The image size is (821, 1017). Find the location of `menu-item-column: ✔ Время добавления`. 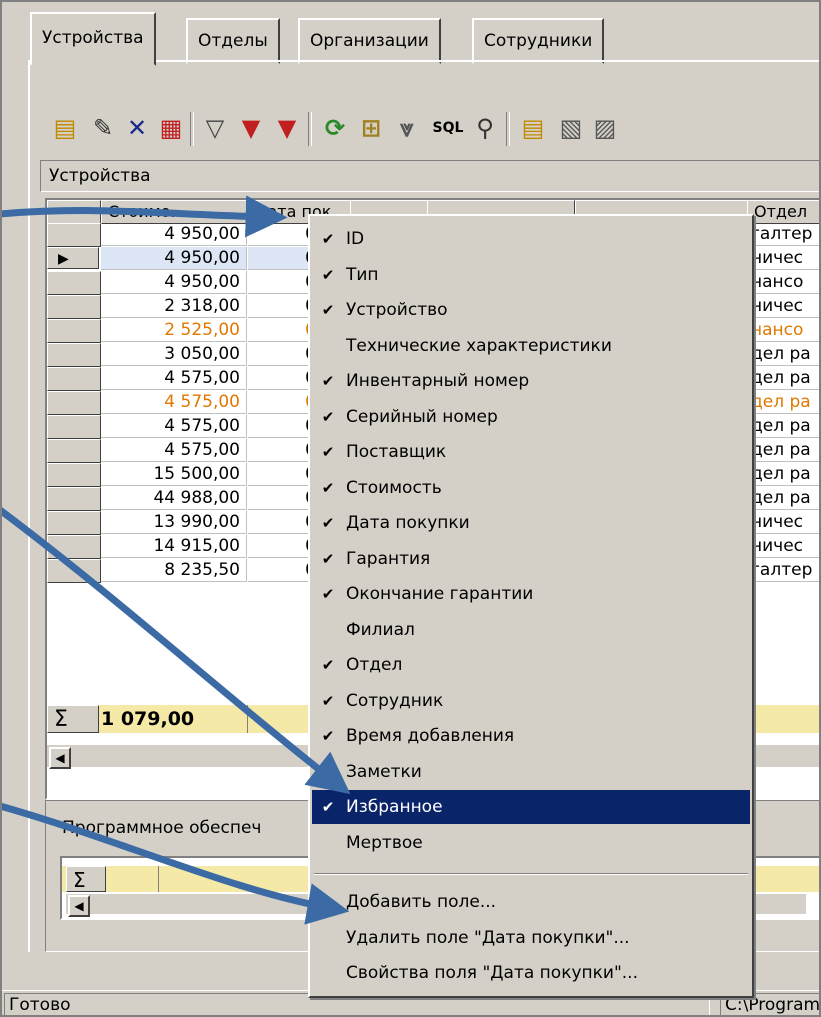

menu-item-column: ✔ Время добавления is located at coordinates (531, 736).